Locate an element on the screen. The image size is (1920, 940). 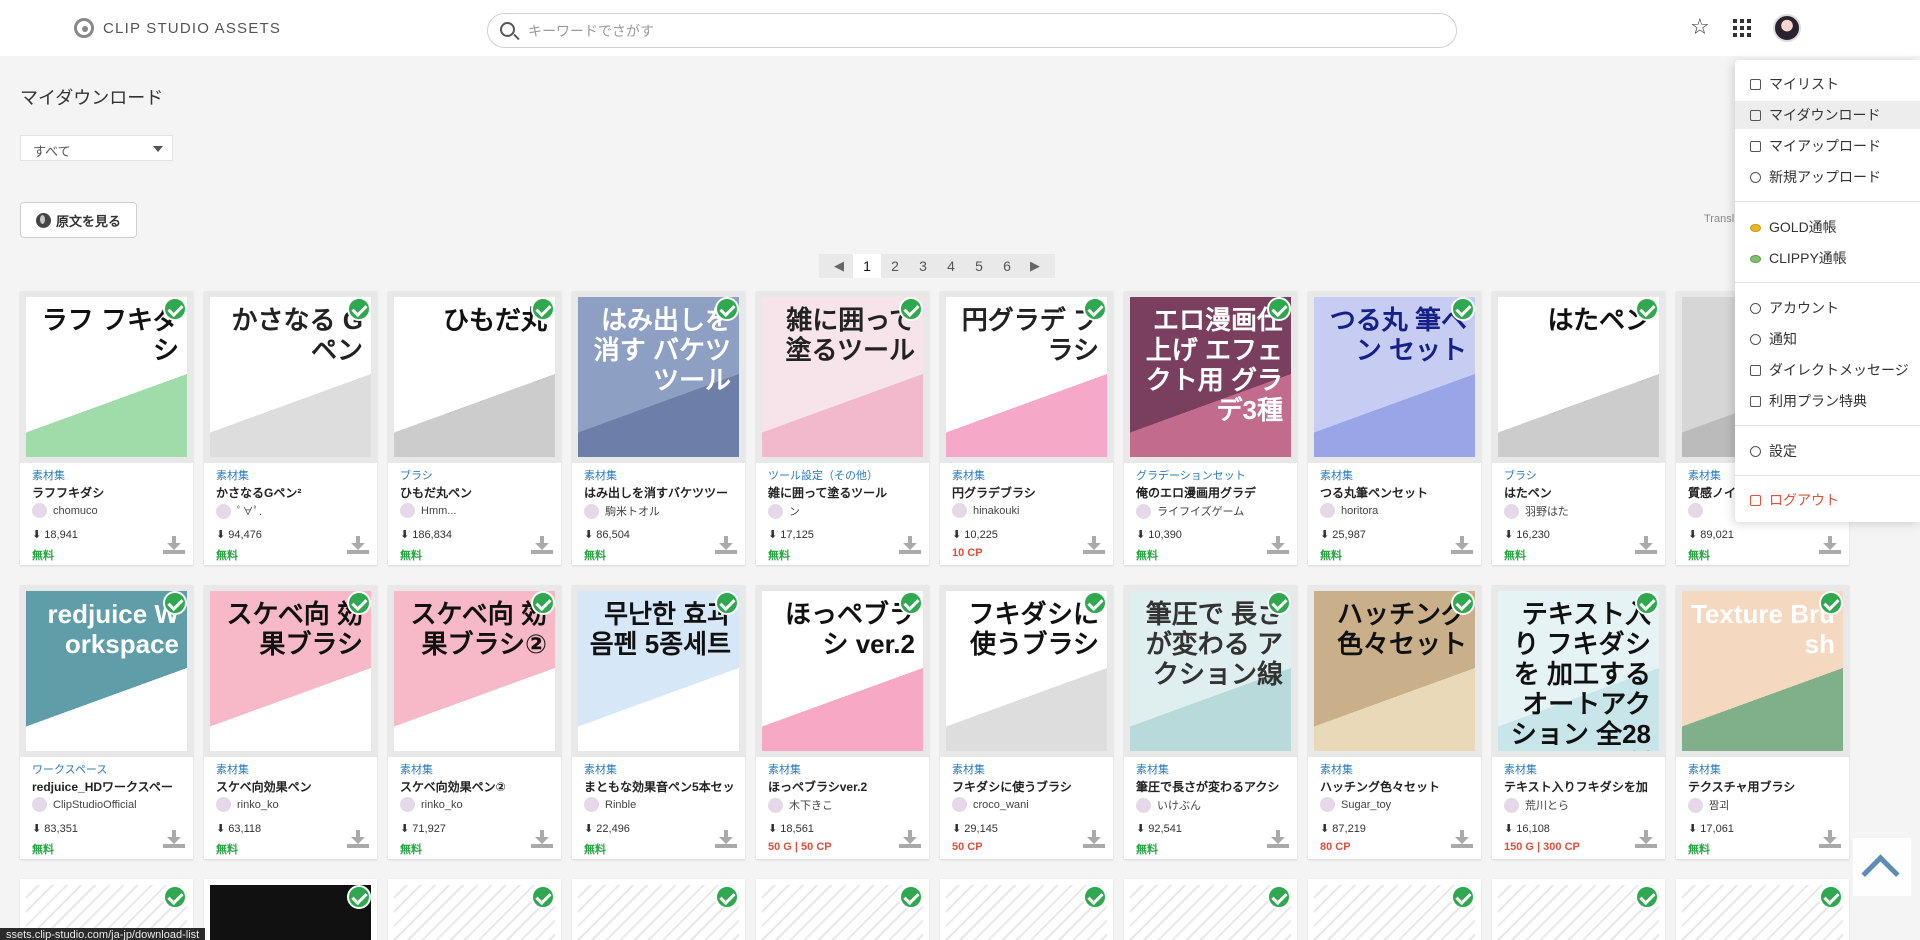
category-filter-select: すべて is located at coordinates (96, 148).